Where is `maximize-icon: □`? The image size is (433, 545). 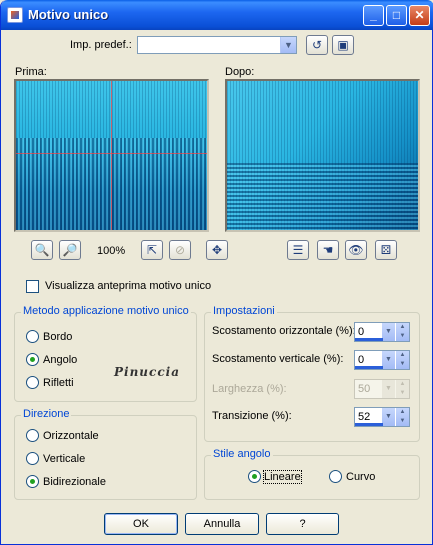 maximize-icon: □ is located at coordinates (396, 15).